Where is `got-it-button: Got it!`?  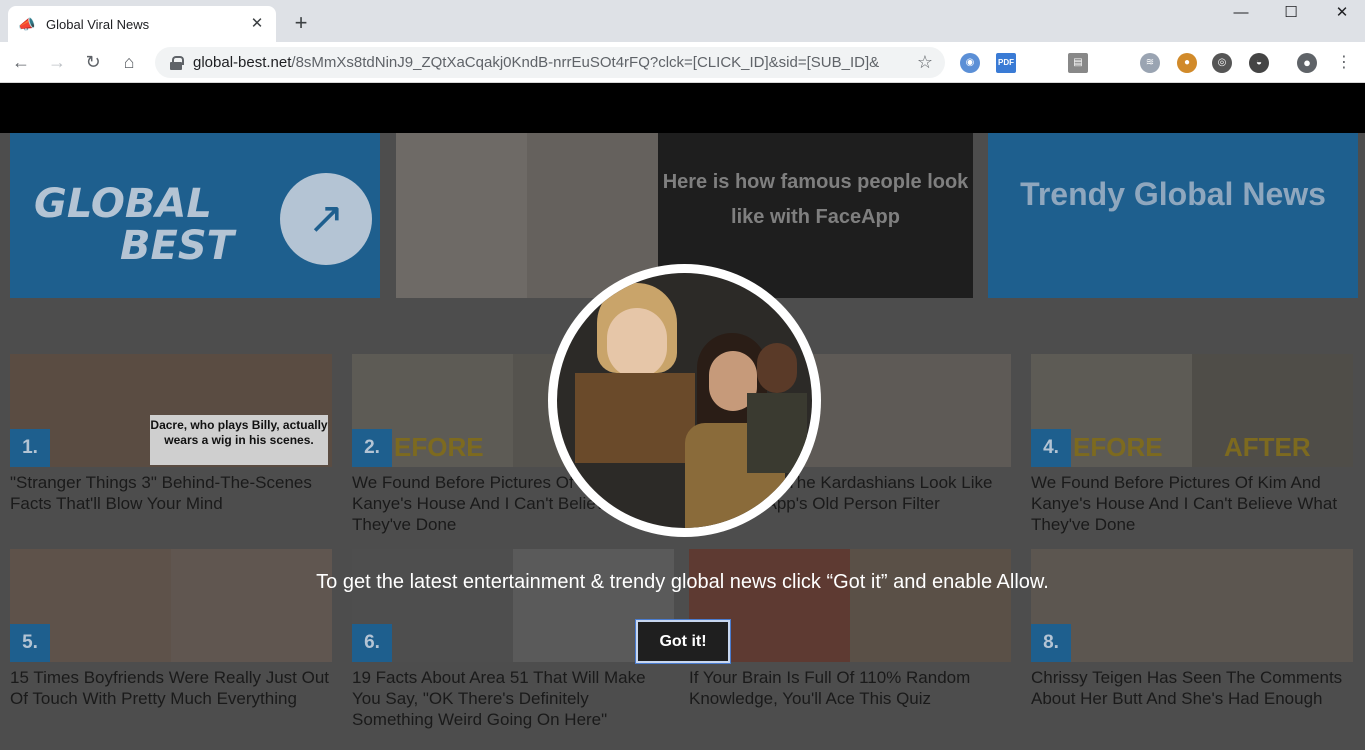 got-it-button: Got it! is located at coordinates (683, 641).